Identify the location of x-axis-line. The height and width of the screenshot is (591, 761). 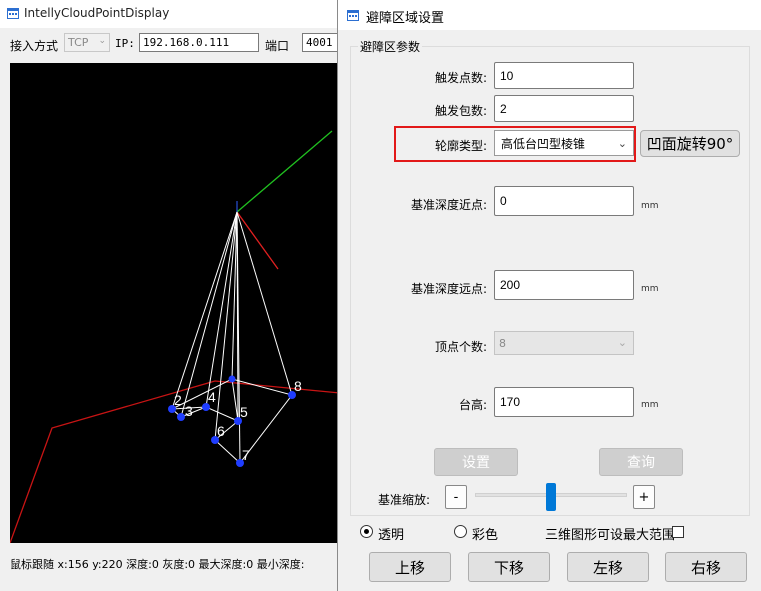
(257, 240).